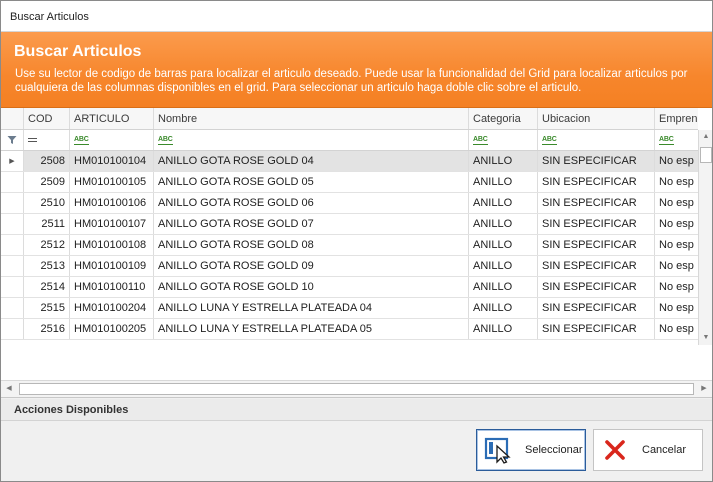 The height and width of the screenshot is (482, 713). Describe the element at coordinates (596, 118) in the screenshot. I see `column-header-ubicacion: Ubicacion` at that location.